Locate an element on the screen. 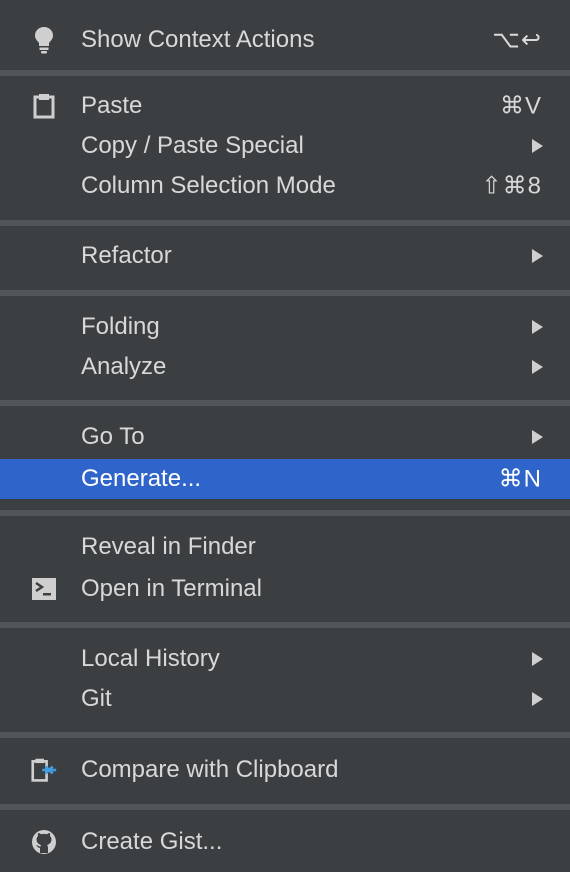 Image resolution: width=570 pixels, height=872 pixels. menu-item-analyze: Analyze is located at coordinates (285, 367).